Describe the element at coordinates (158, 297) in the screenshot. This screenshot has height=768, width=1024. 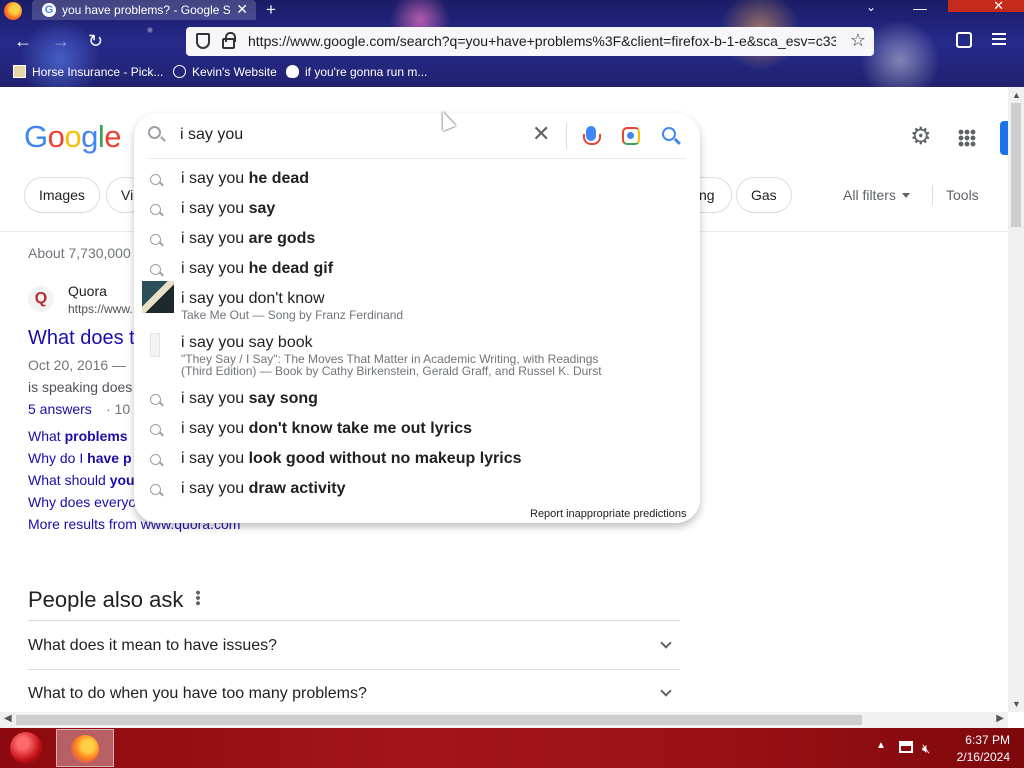
I see `album-thumbnail-icon` at that location.